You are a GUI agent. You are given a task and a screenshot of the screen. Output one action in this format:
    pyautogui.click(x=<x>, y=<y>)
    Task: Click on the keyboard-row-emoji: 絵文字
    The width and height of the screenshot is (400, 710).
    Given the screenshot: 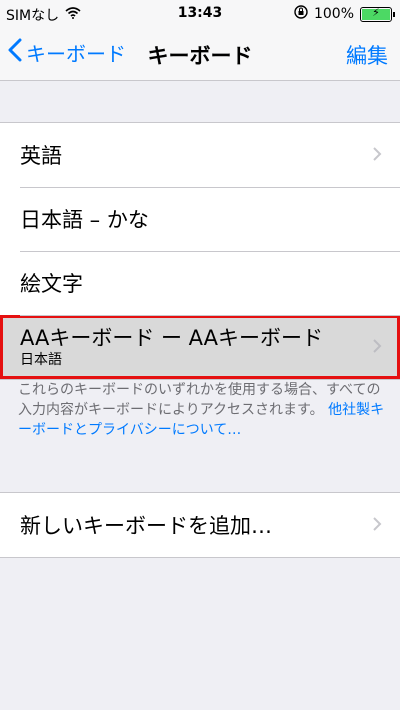 What is the action you would take?
    pyautogui.click(x=200, y=283)
    